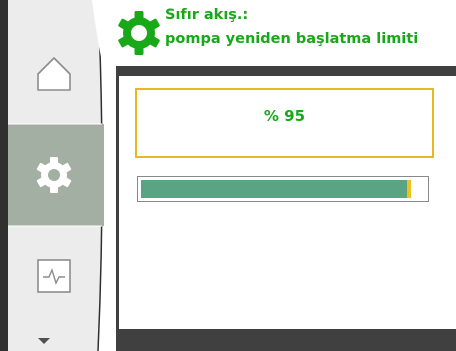 Image resolution: width=456 pixels, height=351 pixels. I want to click on pulse-icon, so click(54, 276).